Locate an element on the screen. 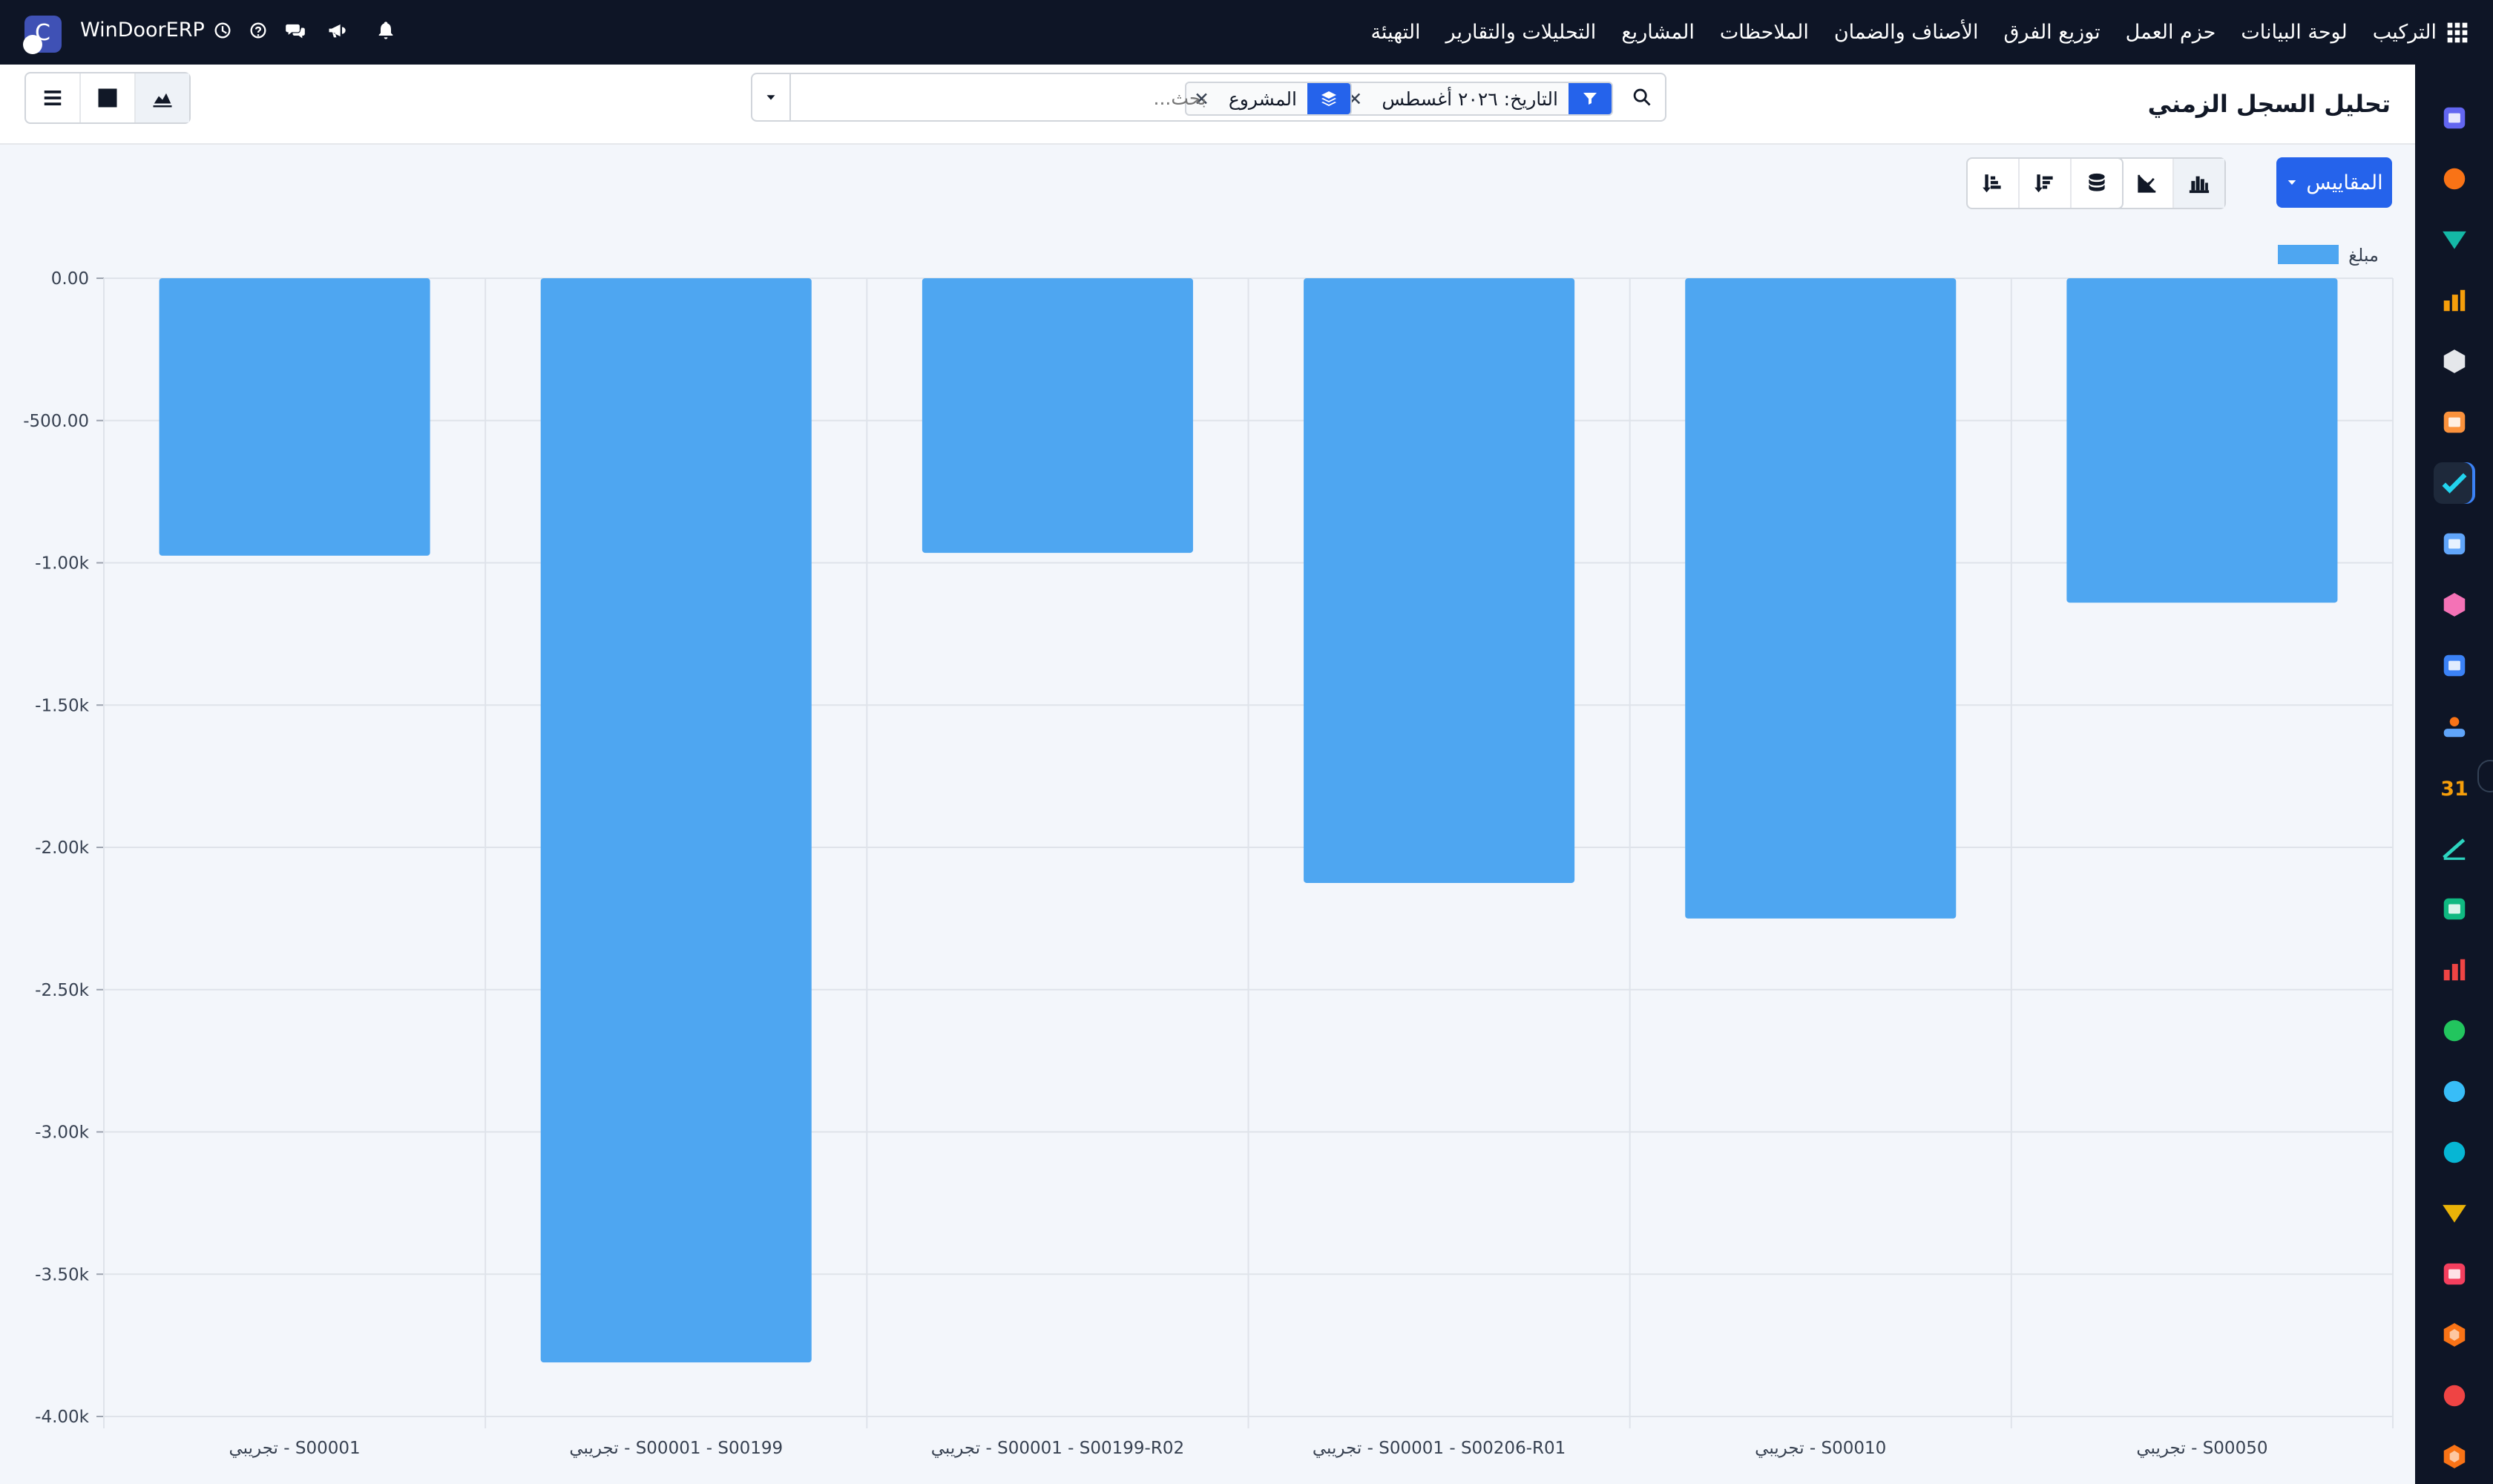  archive-app-icon is located at coordinates (2454, 1274).